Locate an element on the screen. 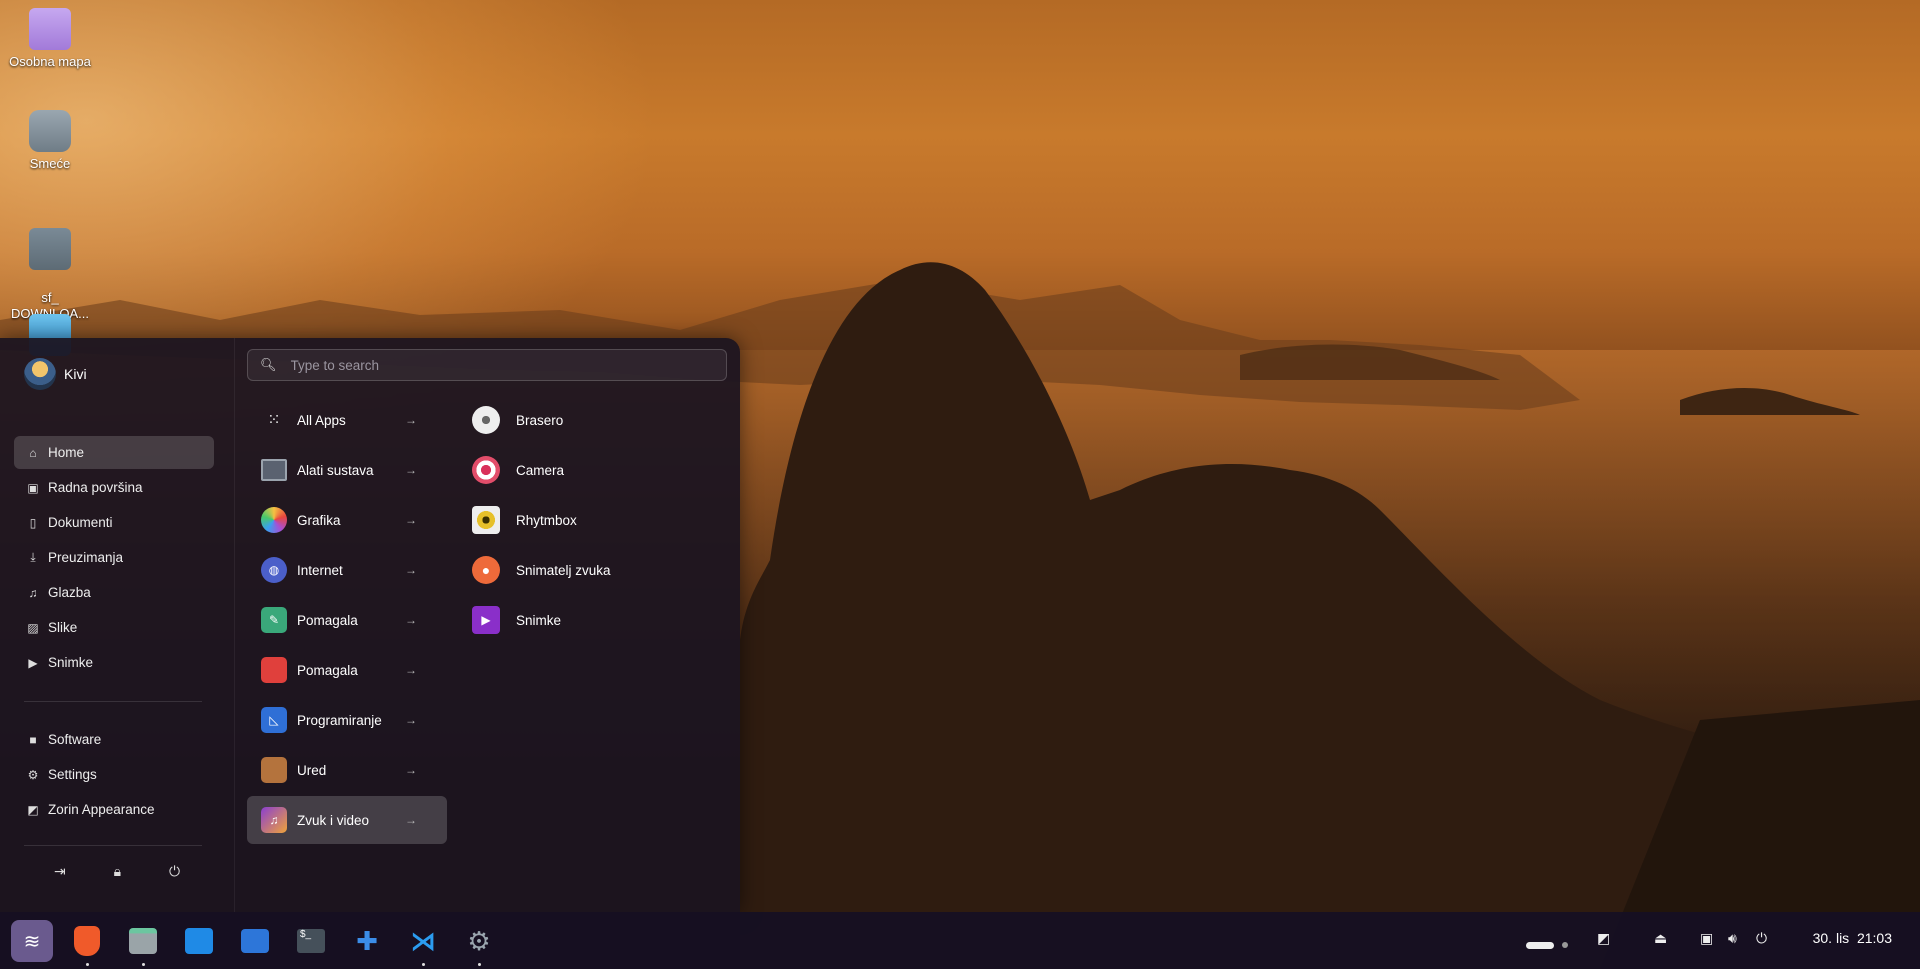 This screenshot has height=969, width=1920. category-graphics: Grafika → is located at coordinates (347, 520).